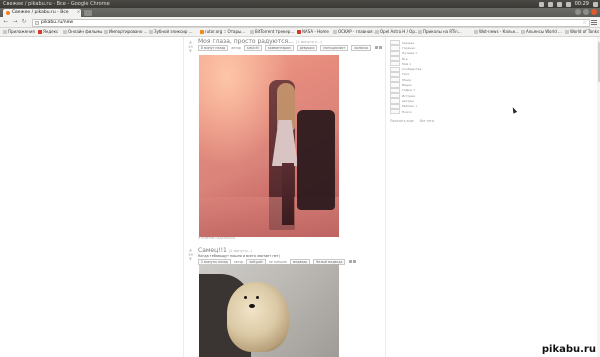  I want to click on reload-icon: ↻, so click(24, 22).